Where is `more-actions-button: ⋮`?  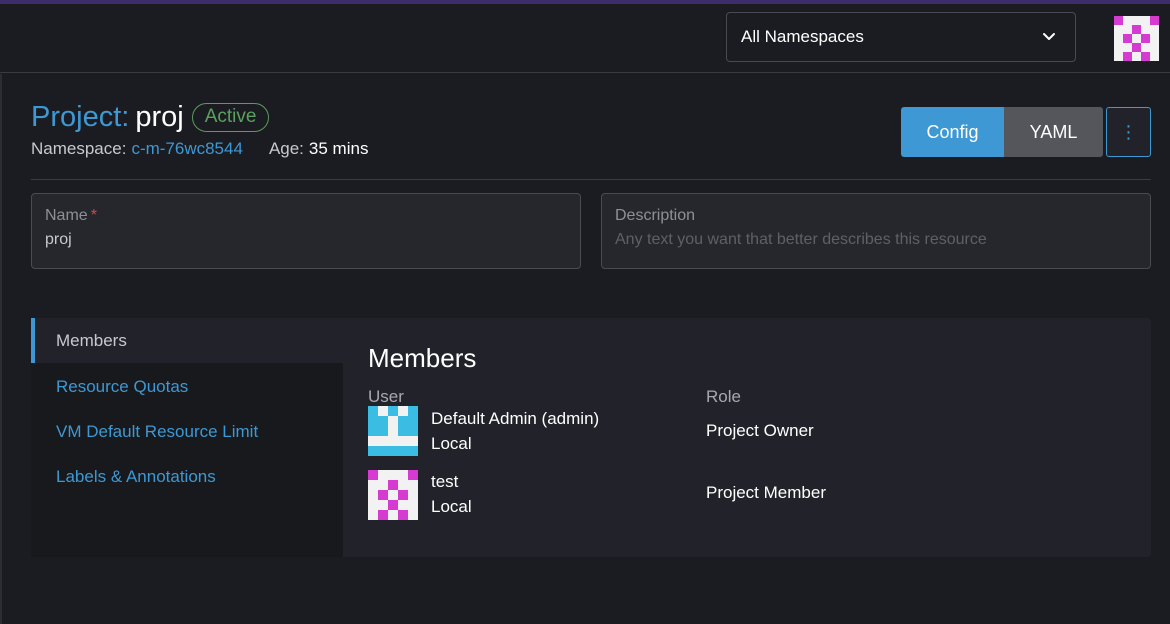 more-actions-button: ⋮ is located at coordinates (1128, 132).